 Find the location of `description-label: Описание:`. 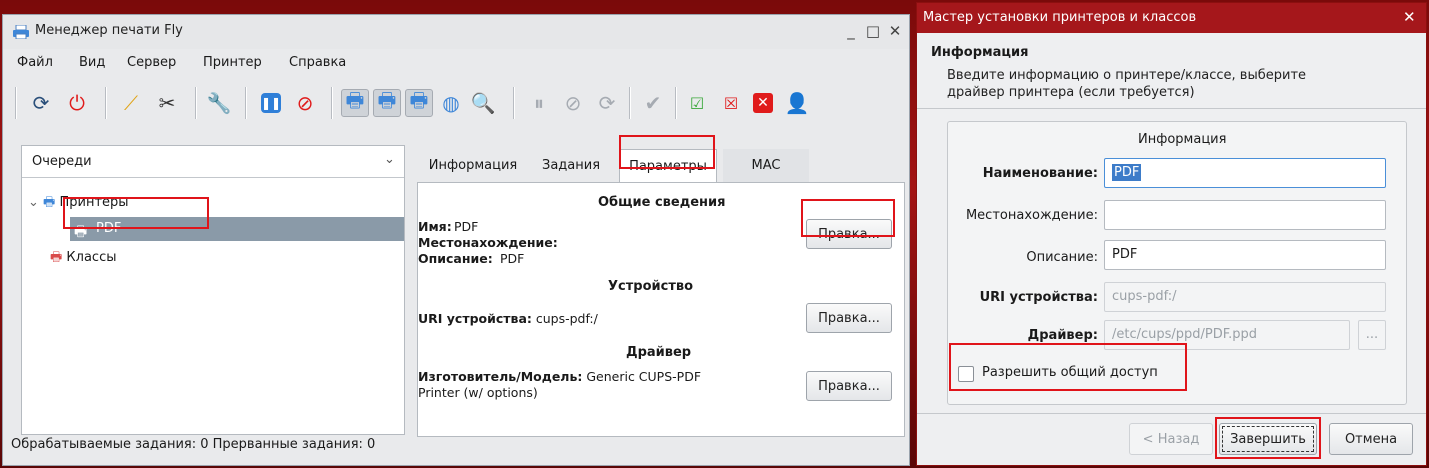

description-label: Описание: is located at coordinates (455, 258).